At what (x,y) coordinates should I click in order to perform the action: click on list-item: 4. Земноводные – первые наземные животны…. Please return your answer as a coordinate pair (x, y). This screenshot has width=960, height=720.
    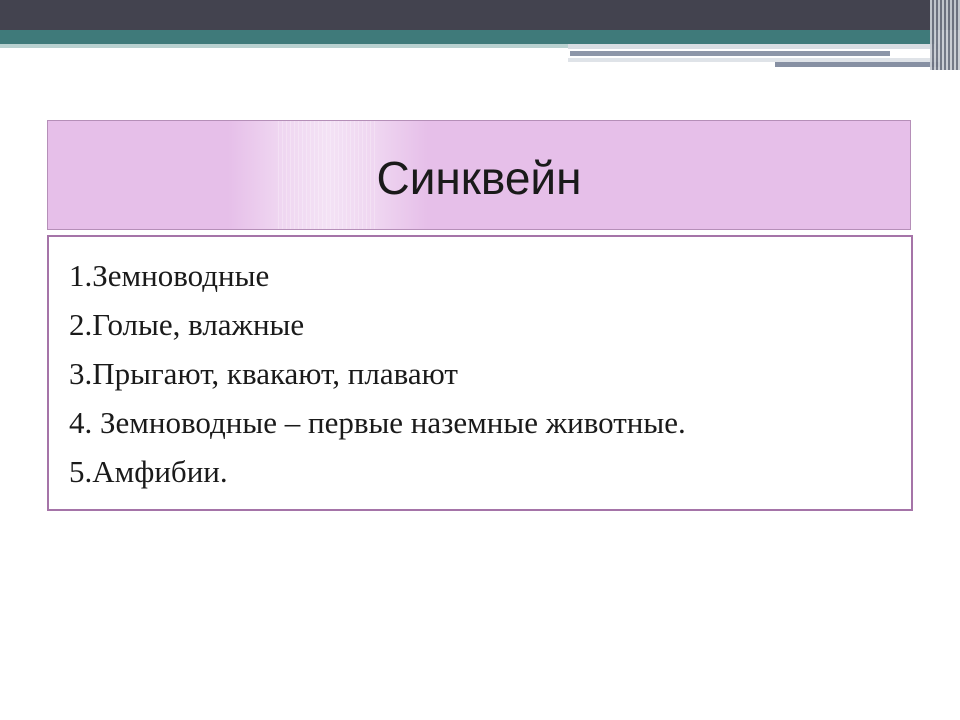
    Looking at the image, I should click on (377, 422).